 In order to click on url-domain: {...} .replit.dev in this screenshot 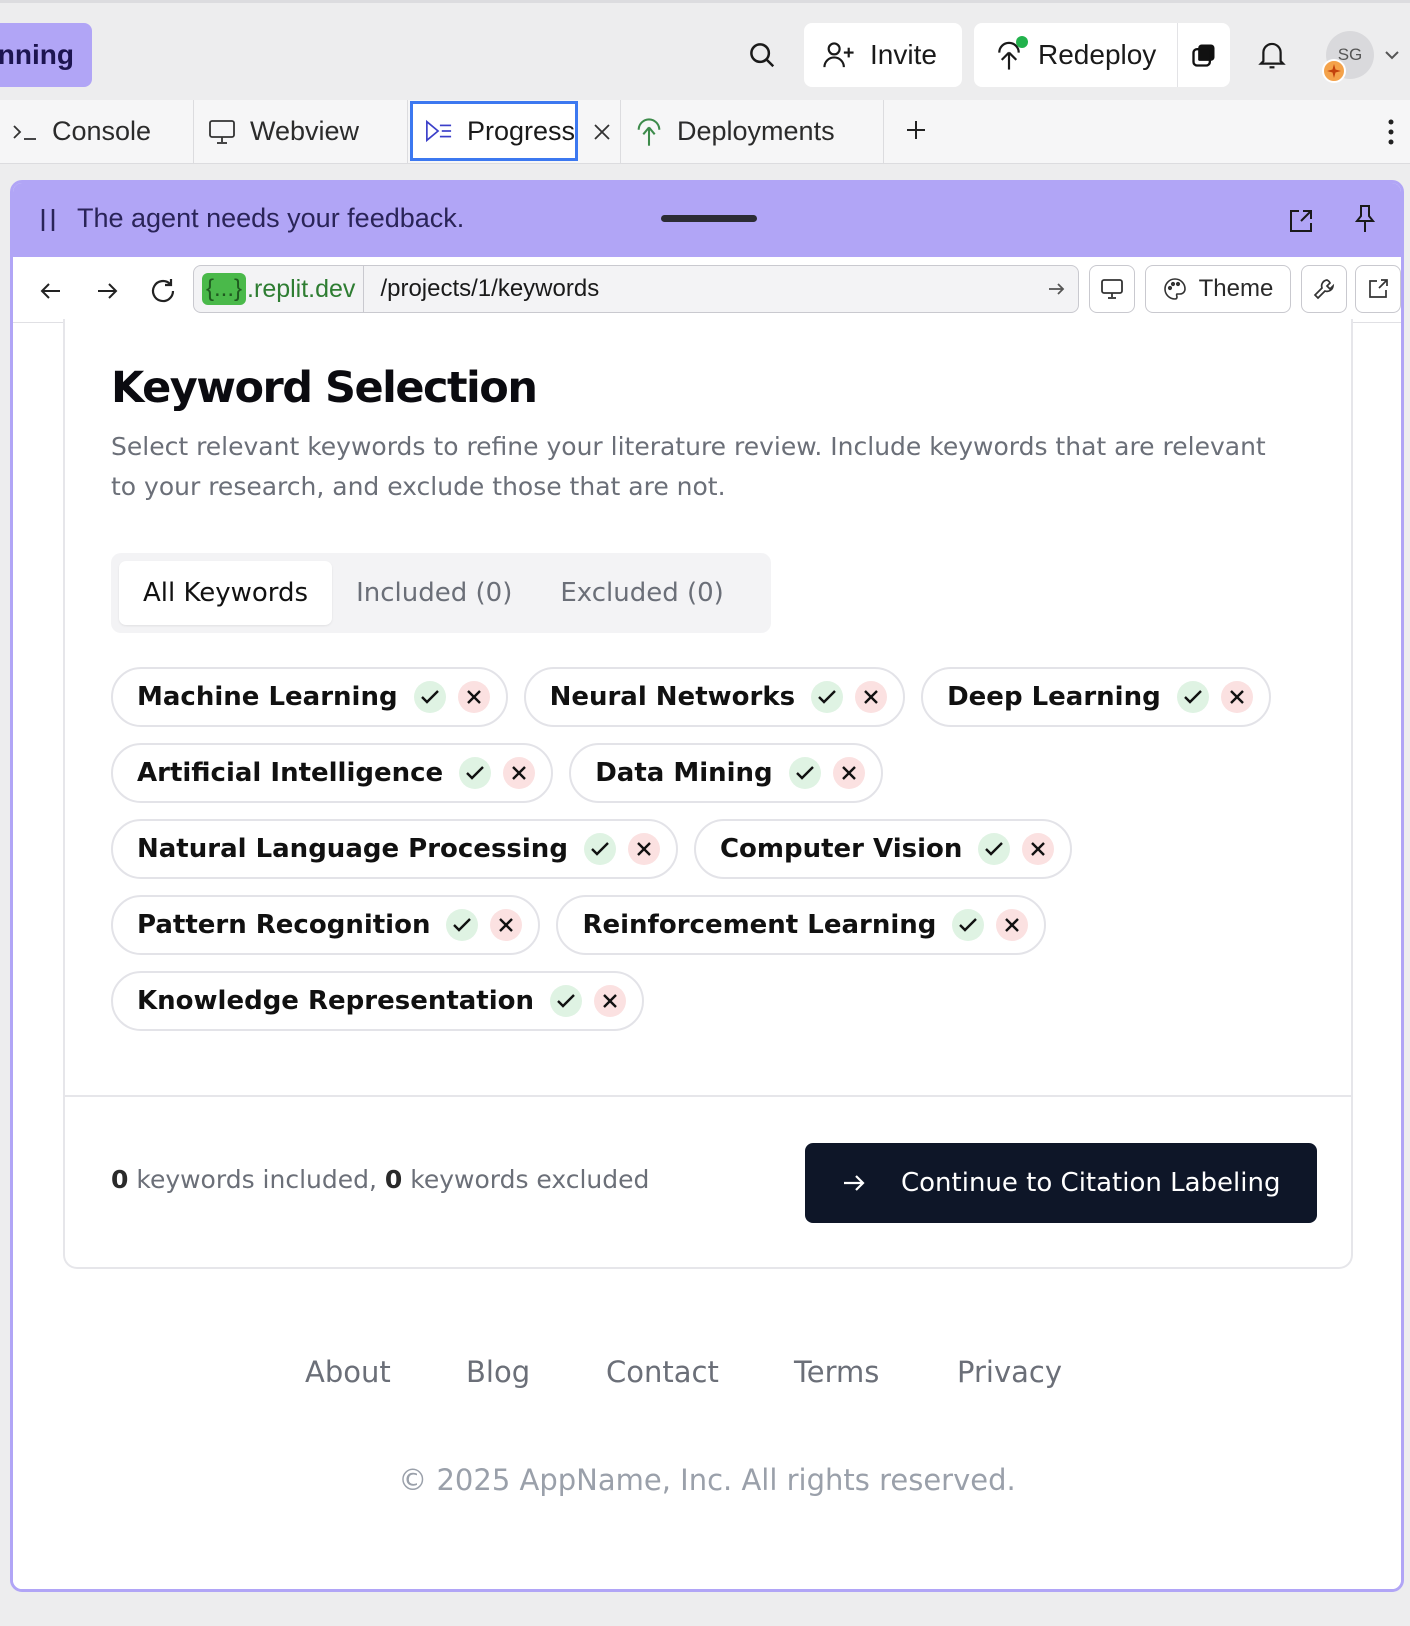, I will do `click(279, 289)`.